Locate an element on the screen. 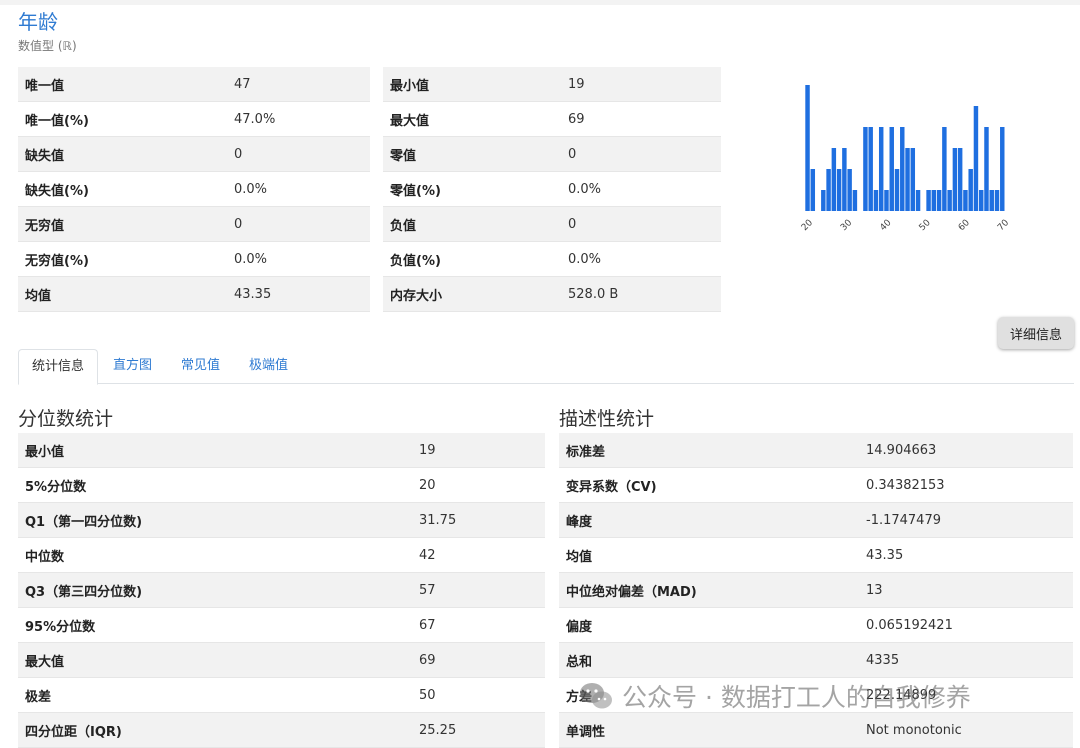  table-row: 零值 0 is located at coordinates (552, 154).